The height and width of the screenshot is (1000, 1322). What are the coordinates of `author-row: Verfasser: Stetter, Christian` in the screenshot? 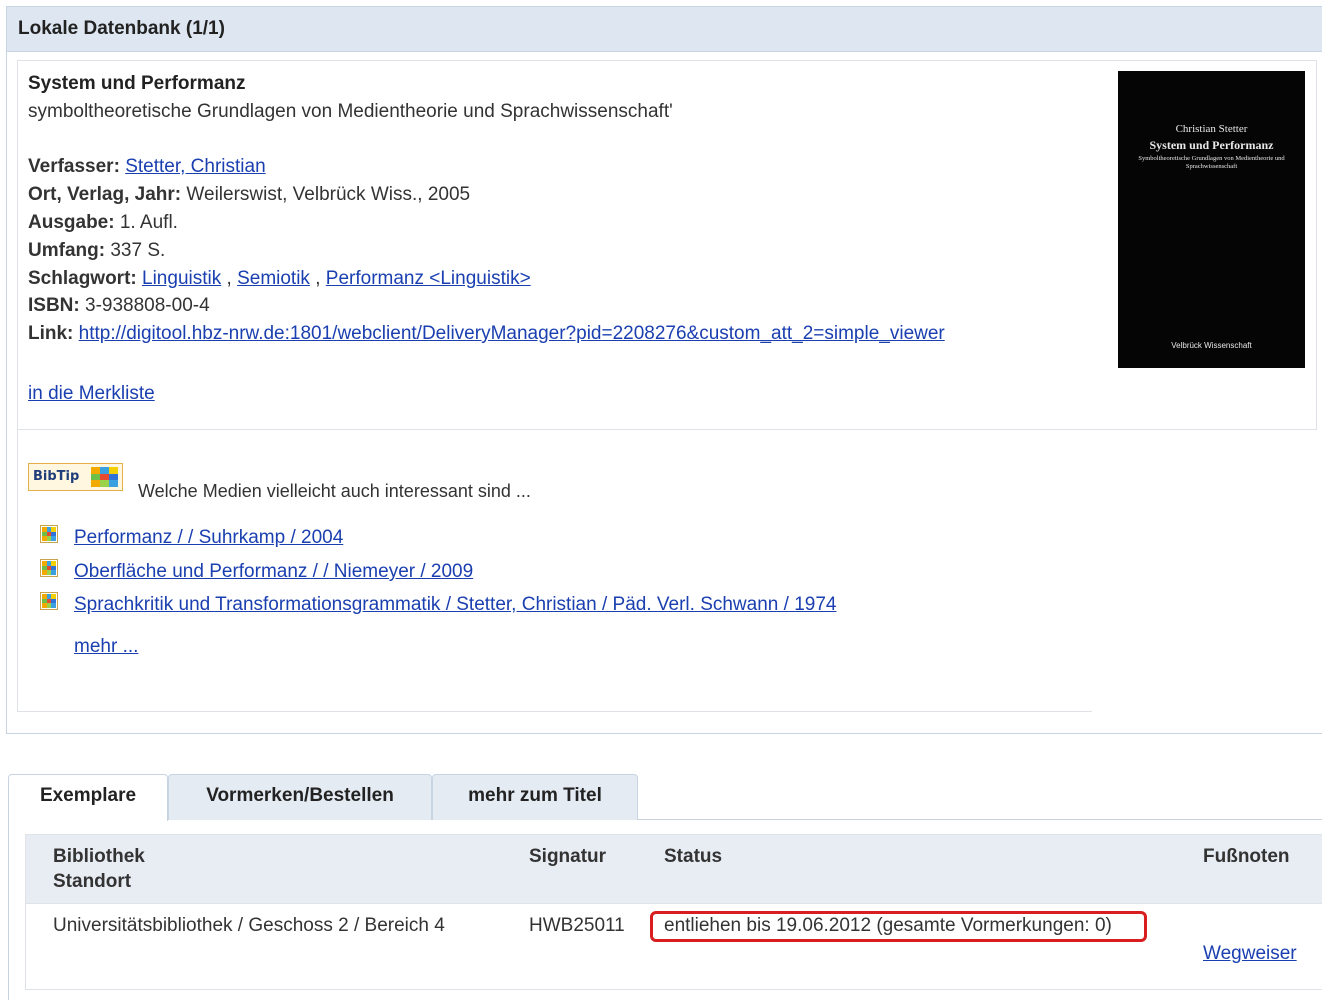 It's located at (147, 167).